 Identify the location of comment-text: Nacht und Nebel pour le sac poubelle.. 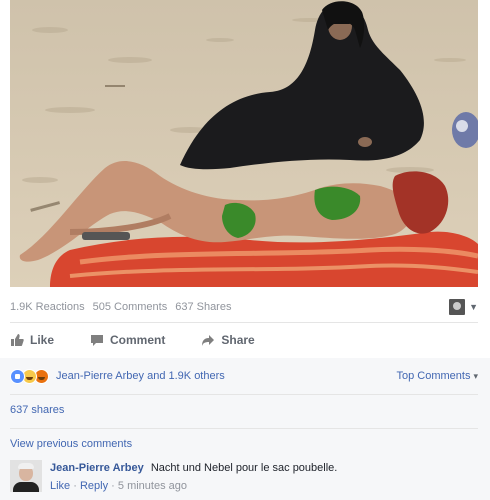
(244, 468).